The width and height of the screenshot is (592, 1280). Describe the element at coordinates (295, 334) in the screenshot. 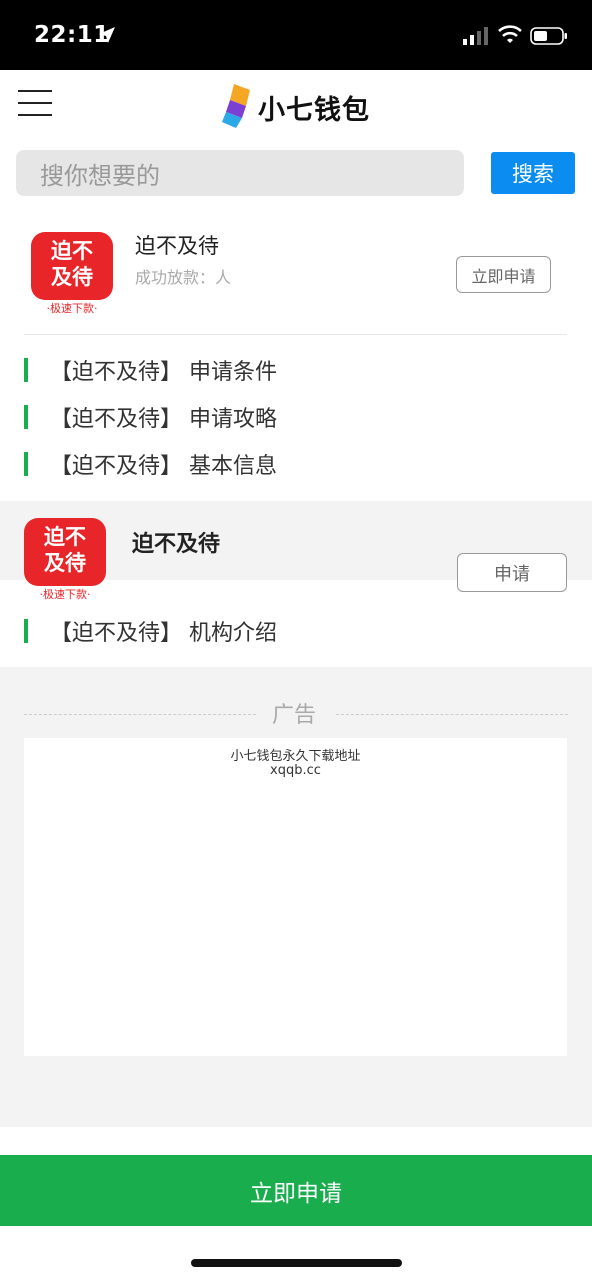

I see `divider` at that location.